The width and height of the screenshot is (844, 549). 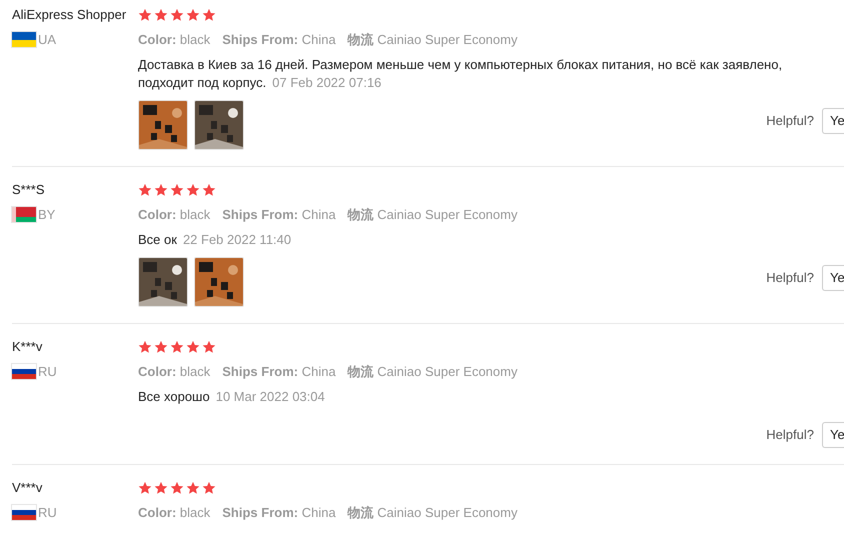 What do you see at coordinates (47, 40) in the screenshot?
I see `country-code: UA` at bounding box center [47, 40].